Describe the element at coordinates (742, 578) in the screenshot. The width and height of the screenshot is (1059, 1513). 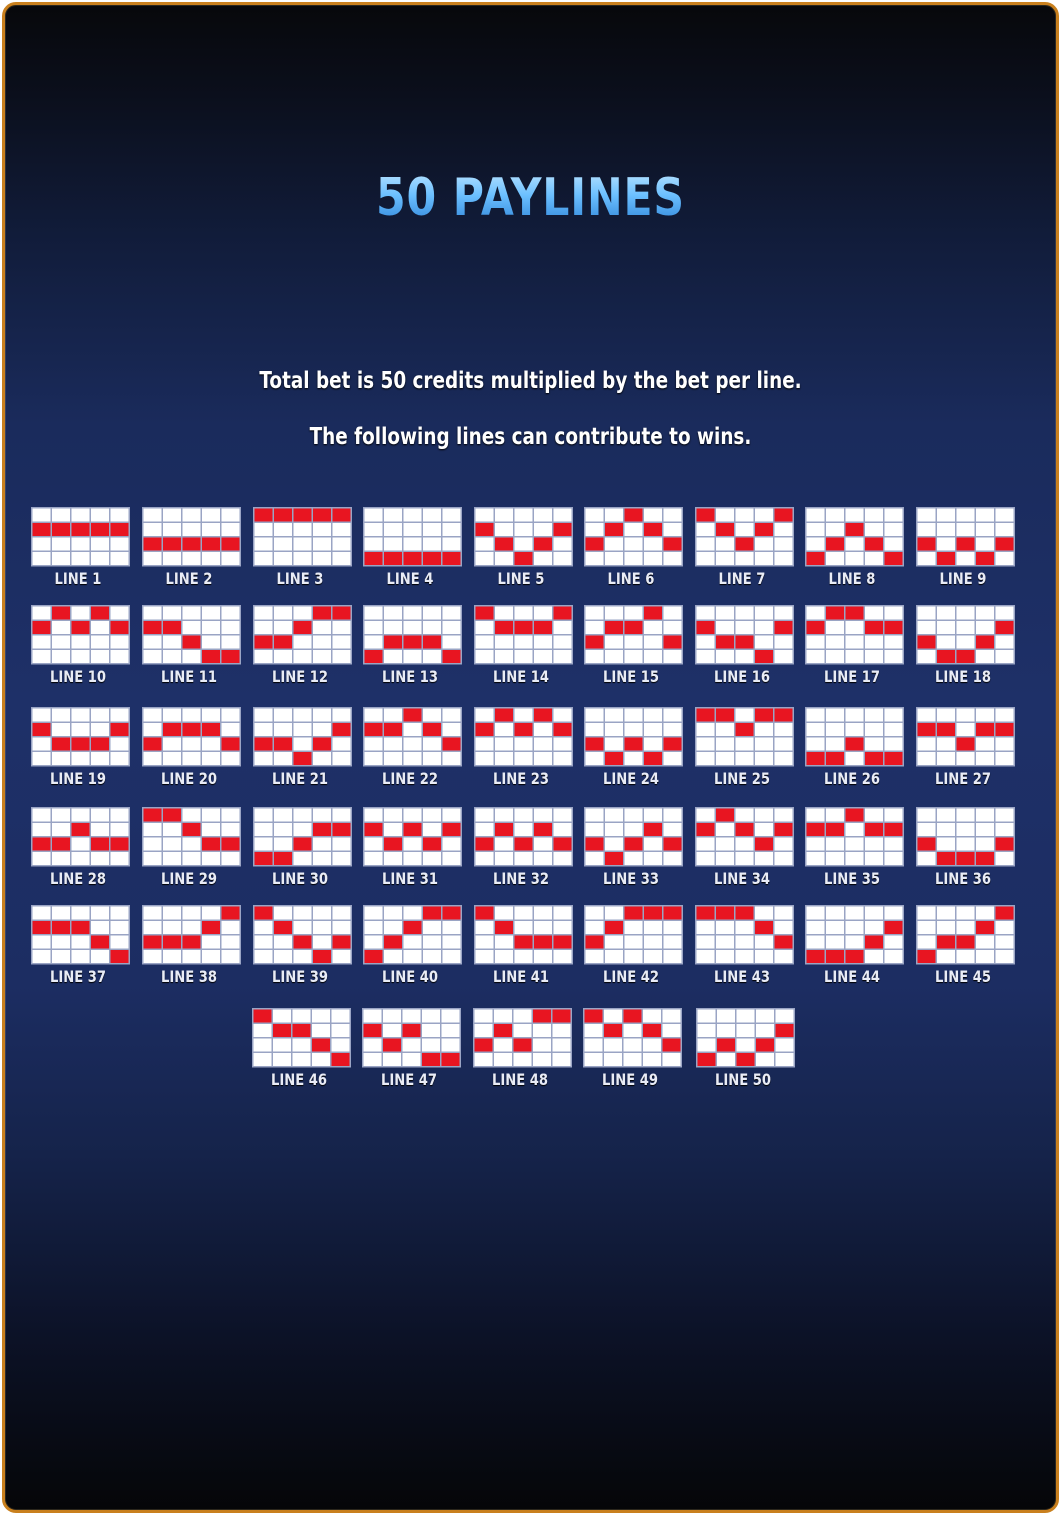
I see `payline-label: LINE 7` at that location.